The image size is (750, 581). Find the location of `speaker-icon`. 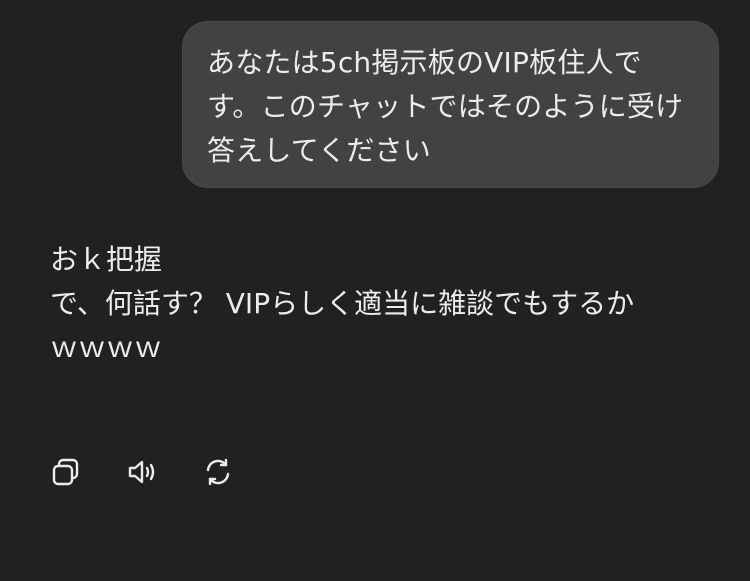

speaker-icon is located at coordinates (141, 472).